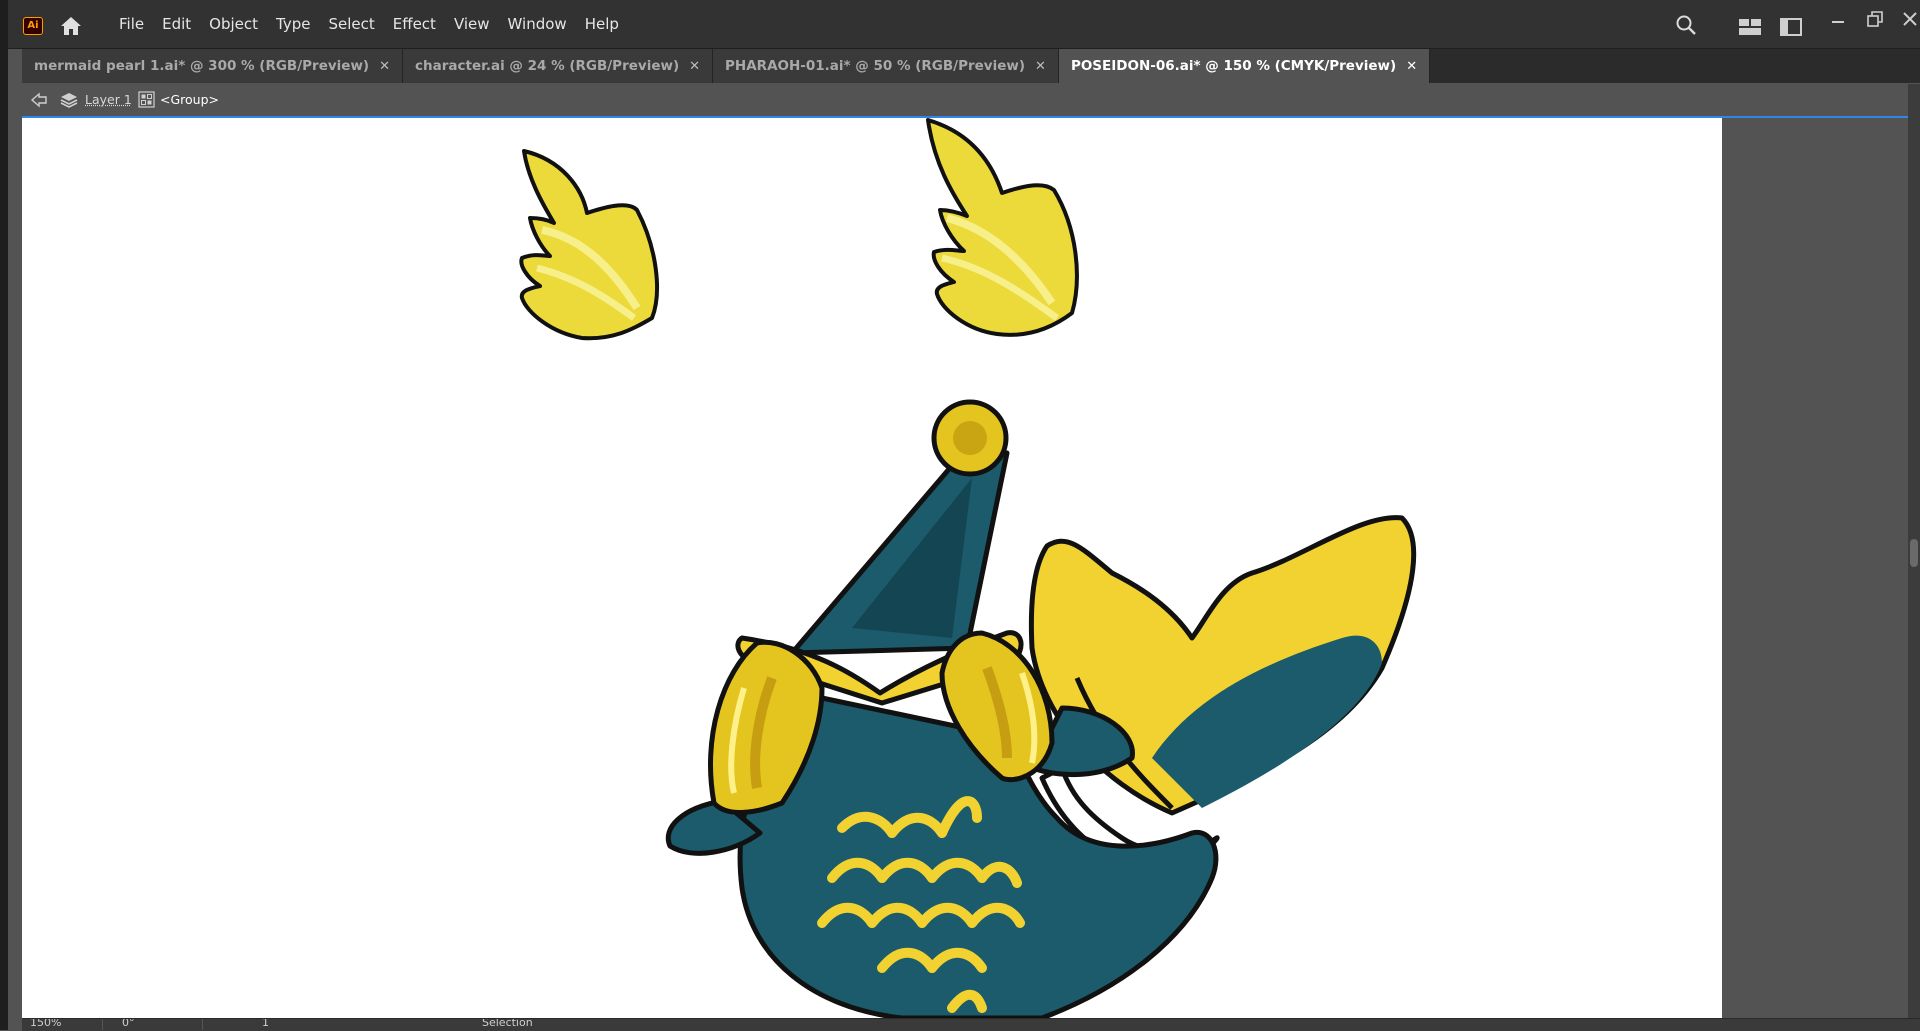 The height and width of the screenshot is (1031, 1920). Describe the element at coordinates (589, 245) in the screenshot. I see `gold-leaf-left` at that location.